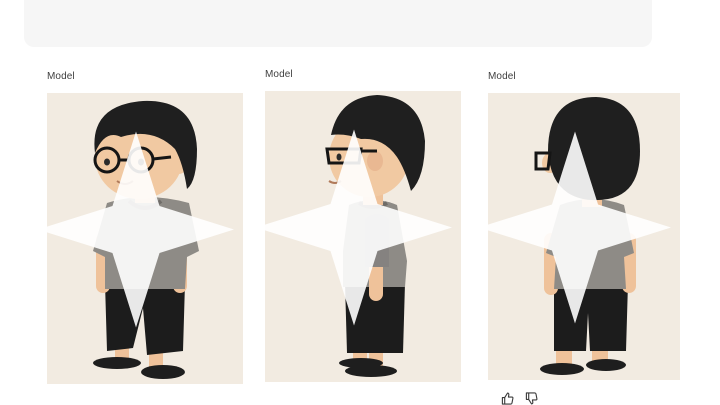 The width and height of the screenshot is (720, 405). I want to click on thumbs-up-button, so click(507, 398).